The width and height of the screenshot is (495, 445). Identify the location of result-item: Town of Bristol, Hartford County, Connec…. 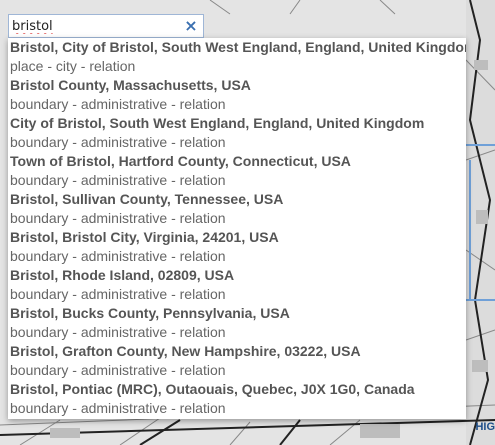
(237, 171).